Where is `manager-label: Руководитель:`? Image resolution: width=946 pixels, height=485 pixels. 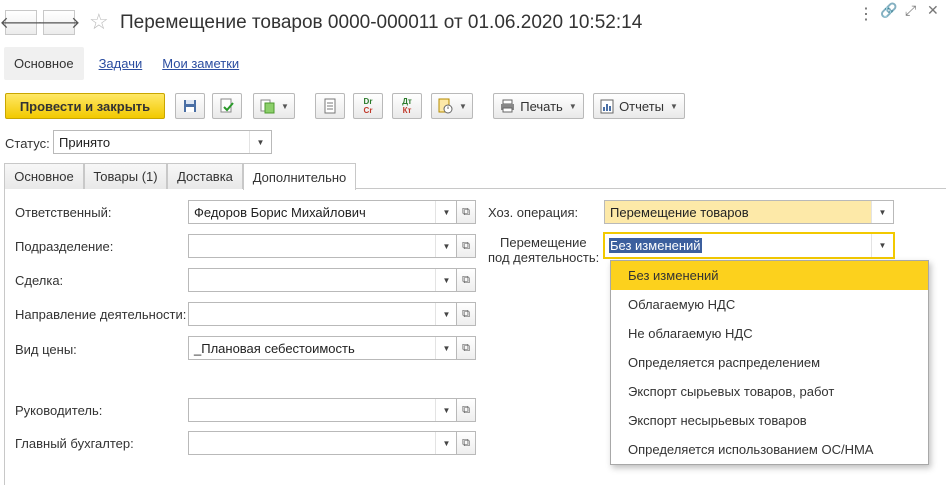 manager-label: Руководитель: is located at coordinates (59, 410).